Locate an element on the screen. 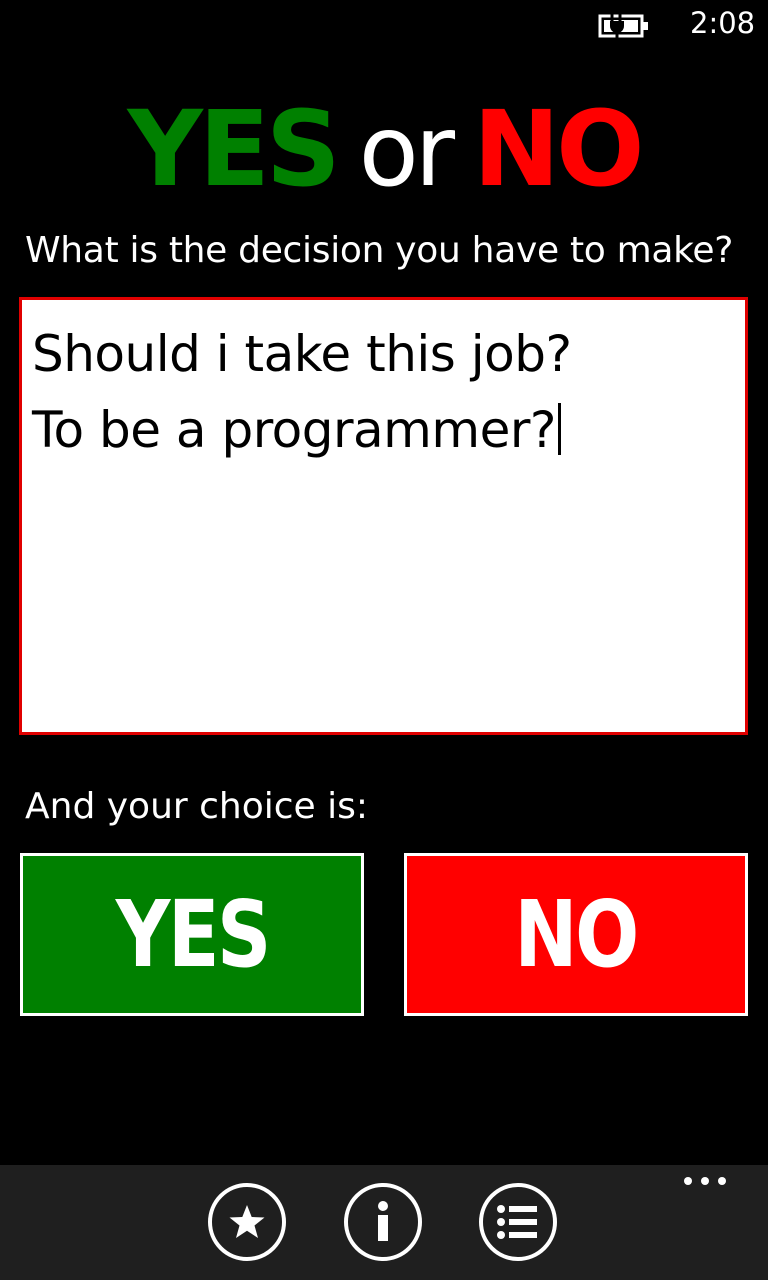 The width and height of the screenshot is (768, 1280). no-button-label: NO is located at coordinates (577, 934).